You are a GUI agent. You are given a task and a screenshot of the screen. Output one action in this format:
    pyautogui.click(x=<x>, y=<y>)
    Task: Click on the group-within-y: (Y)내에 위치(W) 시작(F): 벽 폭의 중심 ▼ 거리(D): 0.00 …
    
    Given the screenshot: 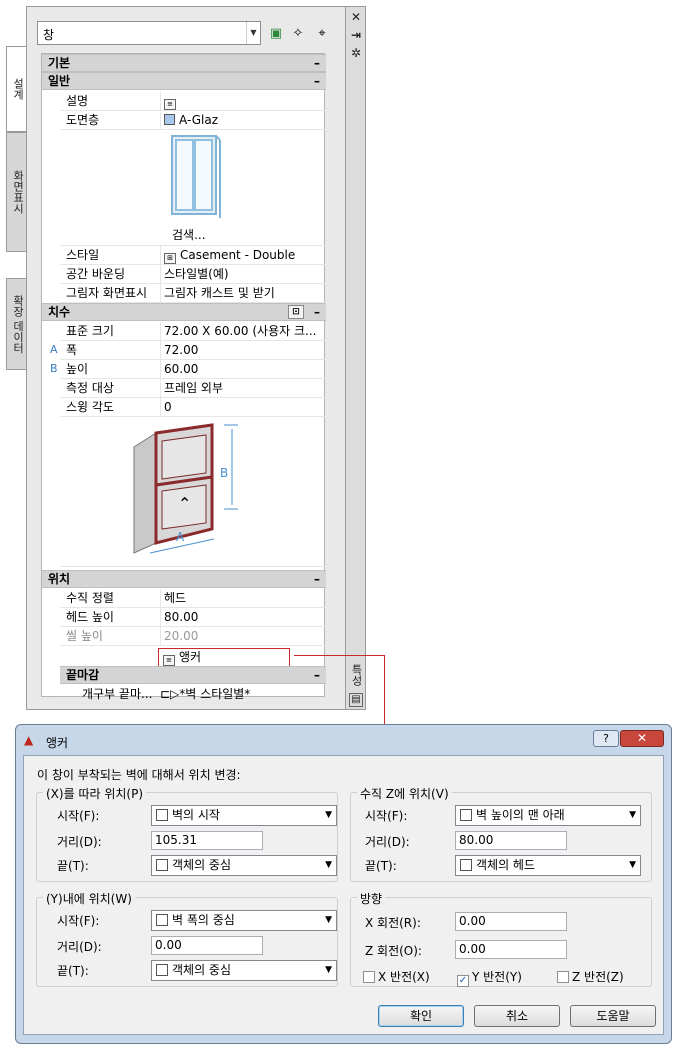 What is the action you would take?
    pyautogui.click(x=187, y=938)
    